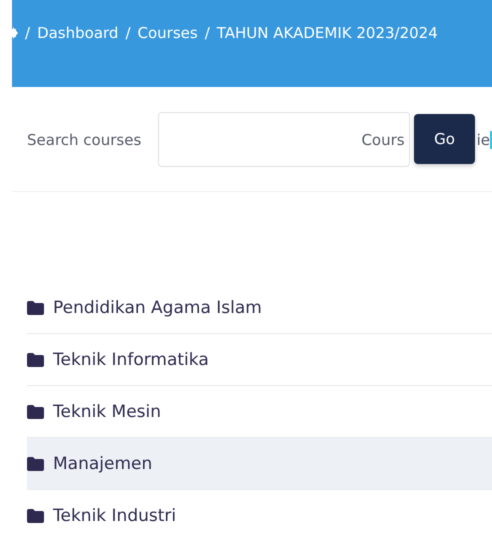 The width and height of the screenshot is (492, 533). What do you see at coordinates (484, 139) in the screenshot?
I see `category-label: ie` at bounding box center [484, 139].